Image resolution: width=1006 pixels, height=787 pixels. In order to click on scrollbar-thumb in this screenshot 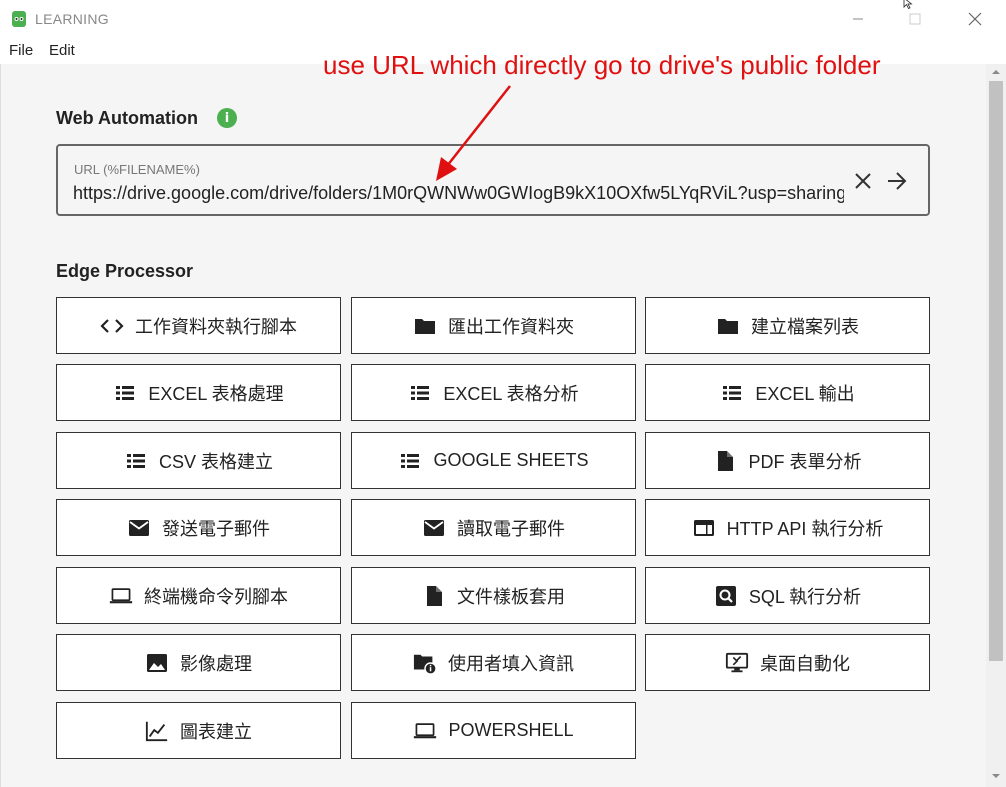, I will do `click(996, 371)`.